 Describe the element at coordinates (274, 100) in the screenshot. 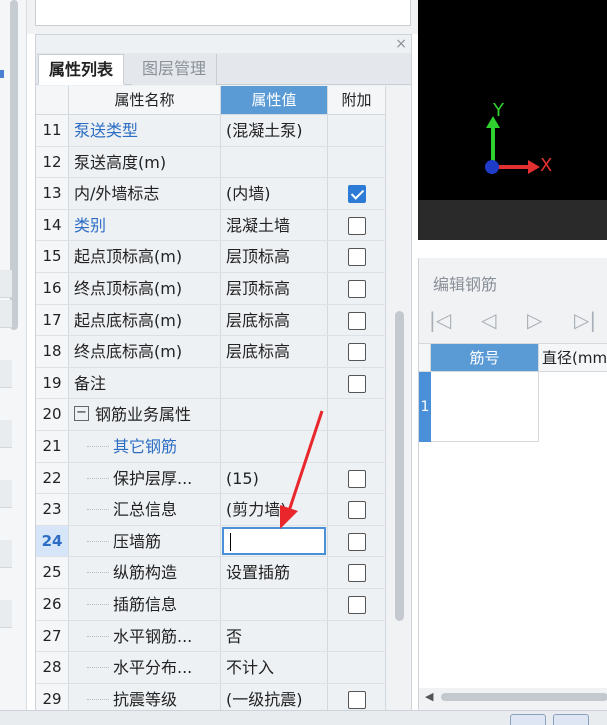

I see `header-property-value: 属性值` at that location.